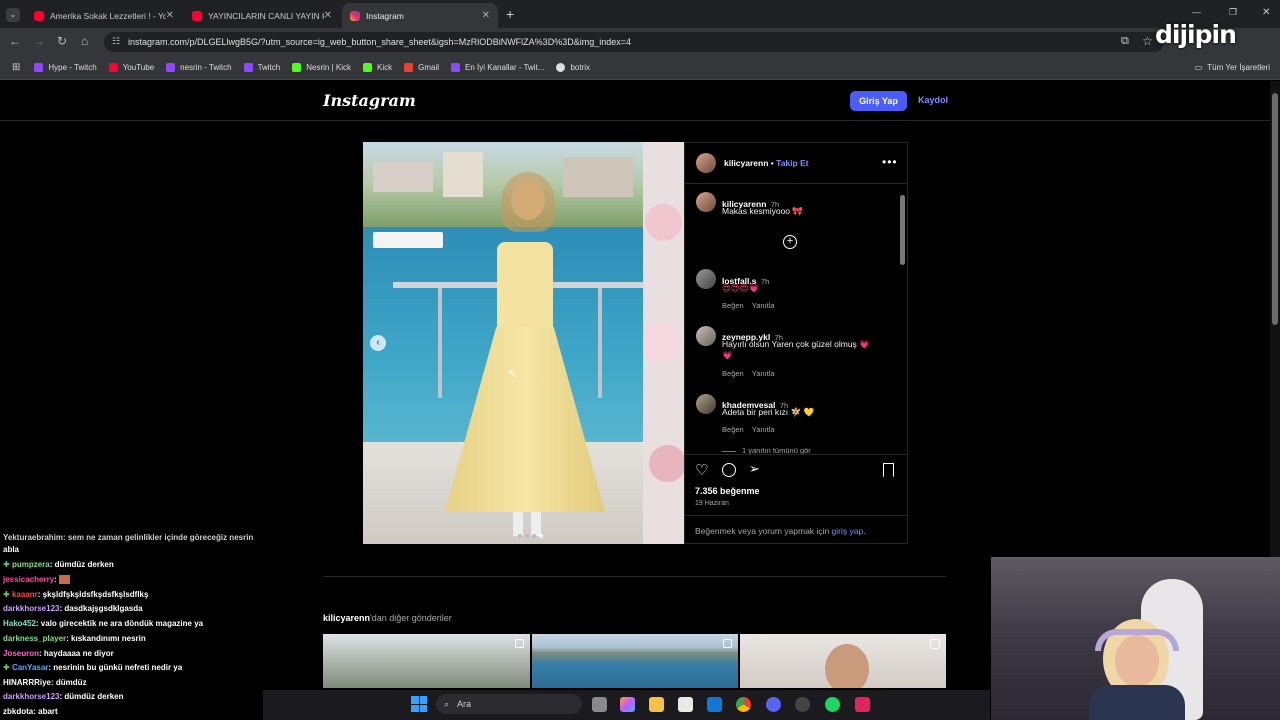 The width and height of the screenshot is (1280, 720). What do you see at coordinates (261, 67) in the screenshot?
I see `bookmark-item: Twitch` at bounding box center [261, 67].